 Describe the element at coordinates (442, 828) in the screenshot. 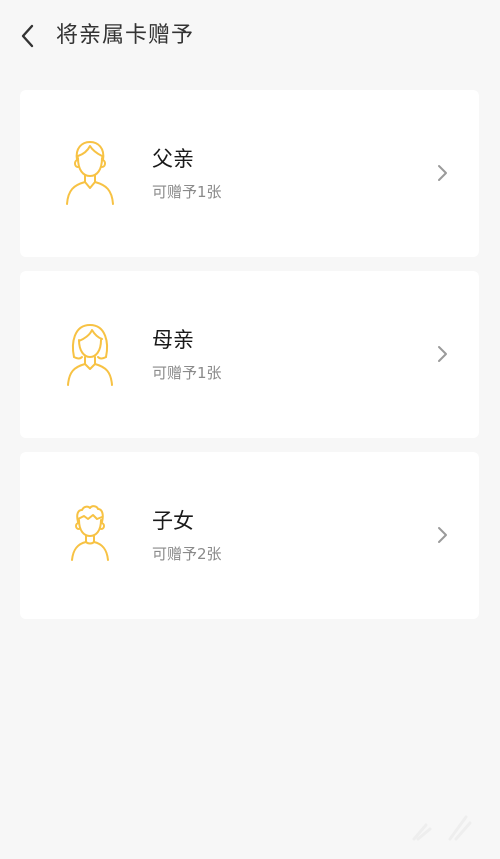

I see `watermark-icon` at that location.